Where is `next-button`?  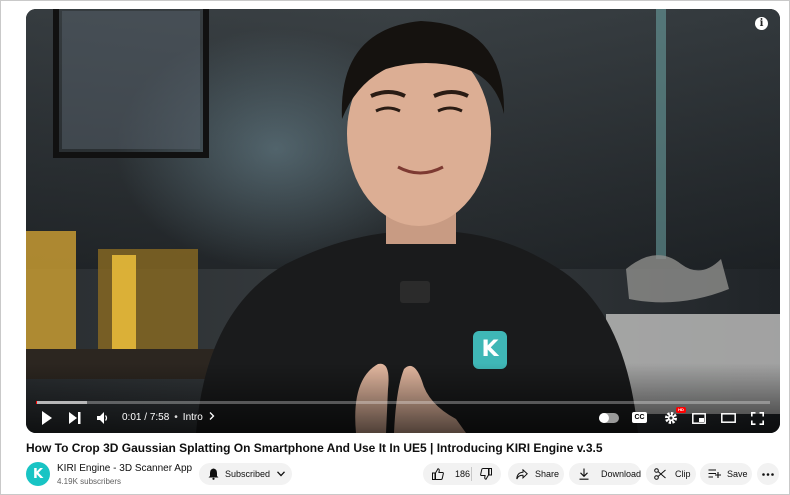 next-button is located at coordinates (75, 418).